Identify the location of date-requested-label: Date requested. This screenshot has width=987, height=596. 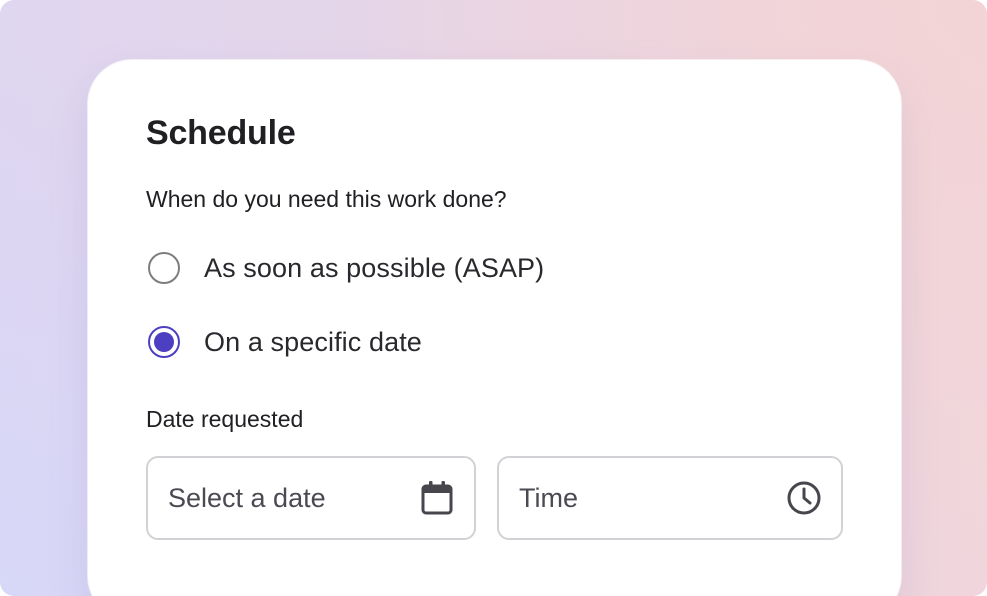
(225, 419).